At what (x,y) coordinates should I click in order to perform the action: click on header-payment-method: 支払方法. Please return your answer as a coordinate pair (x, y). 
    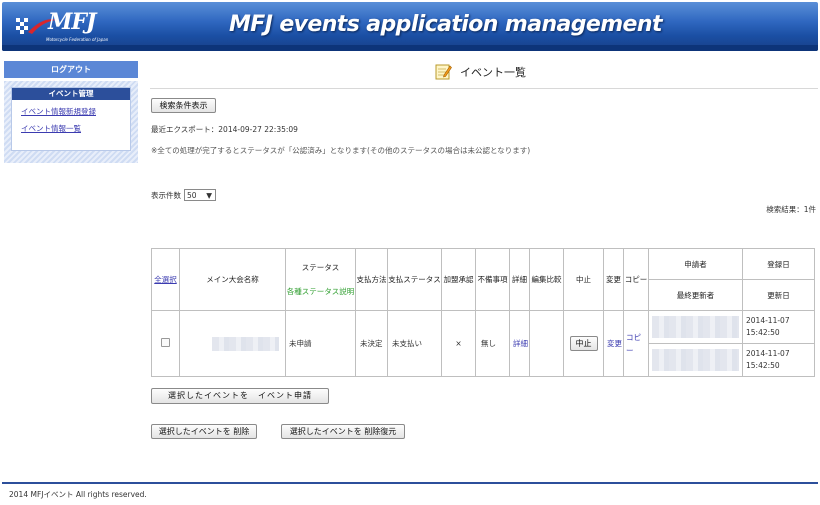
    Looking at the image, I should click on (371, 279).